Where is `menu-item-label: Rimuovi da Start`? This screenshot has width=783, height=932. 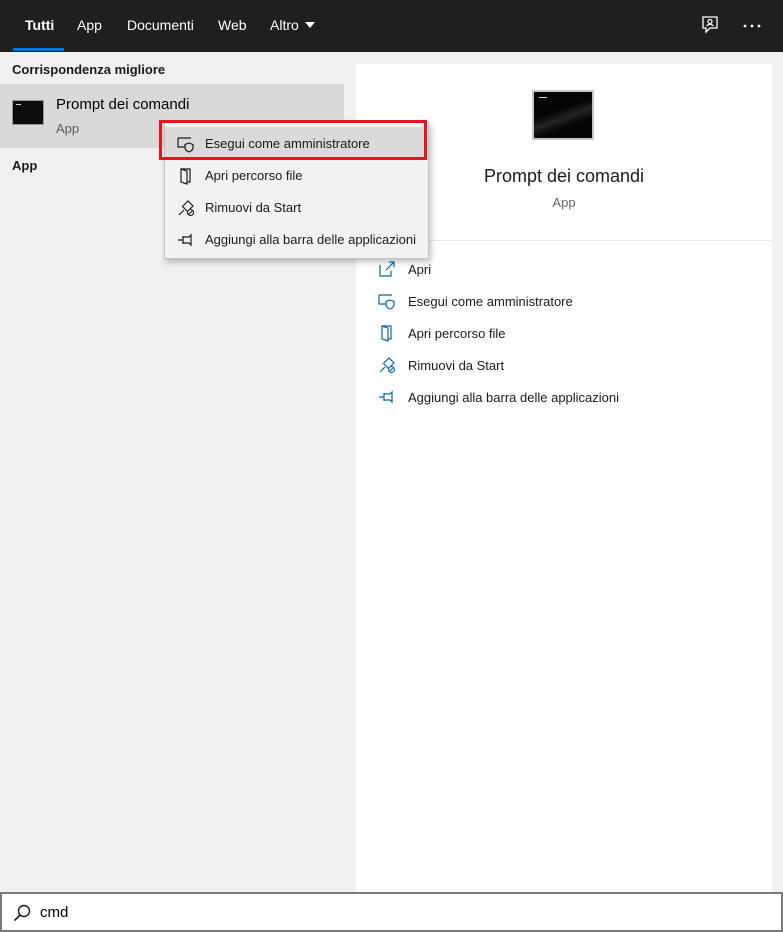 menu-item-label: Rimuovi da Start is located at coordinates (253, 207).